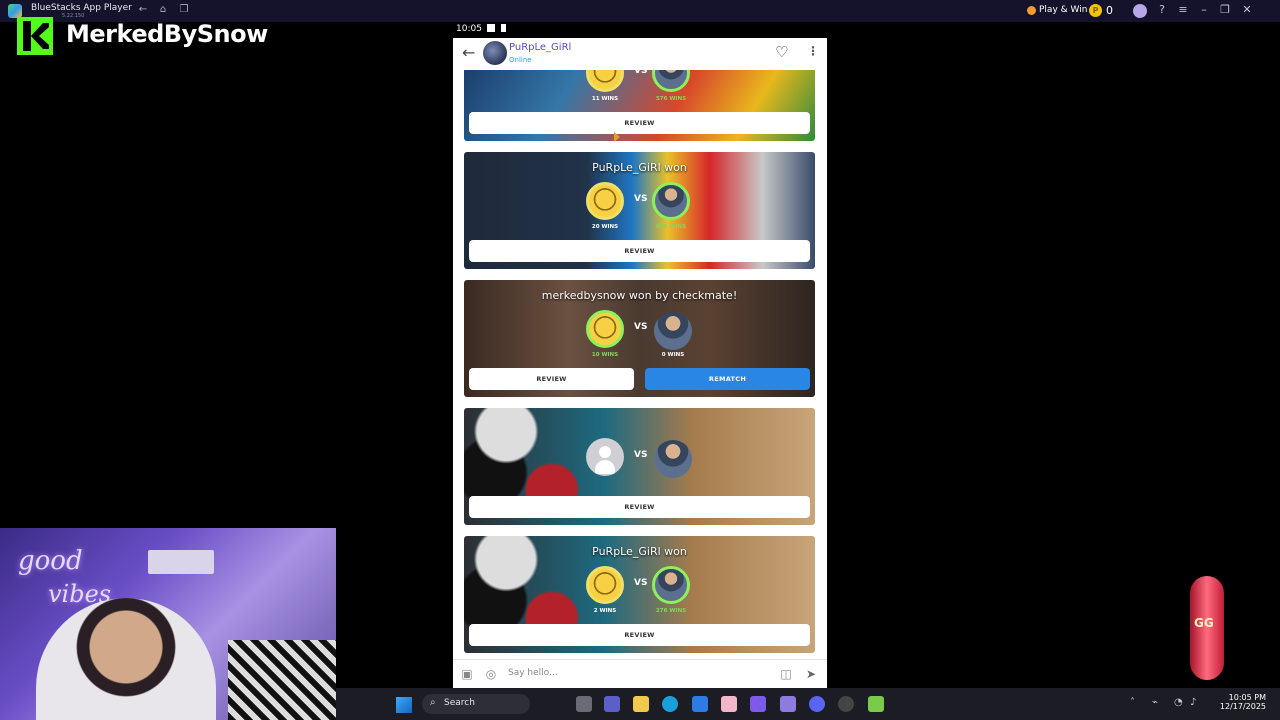  Describe the element at coordinates (433, 702) in the screenshot. I see `search-icon: ⌕` at that location.